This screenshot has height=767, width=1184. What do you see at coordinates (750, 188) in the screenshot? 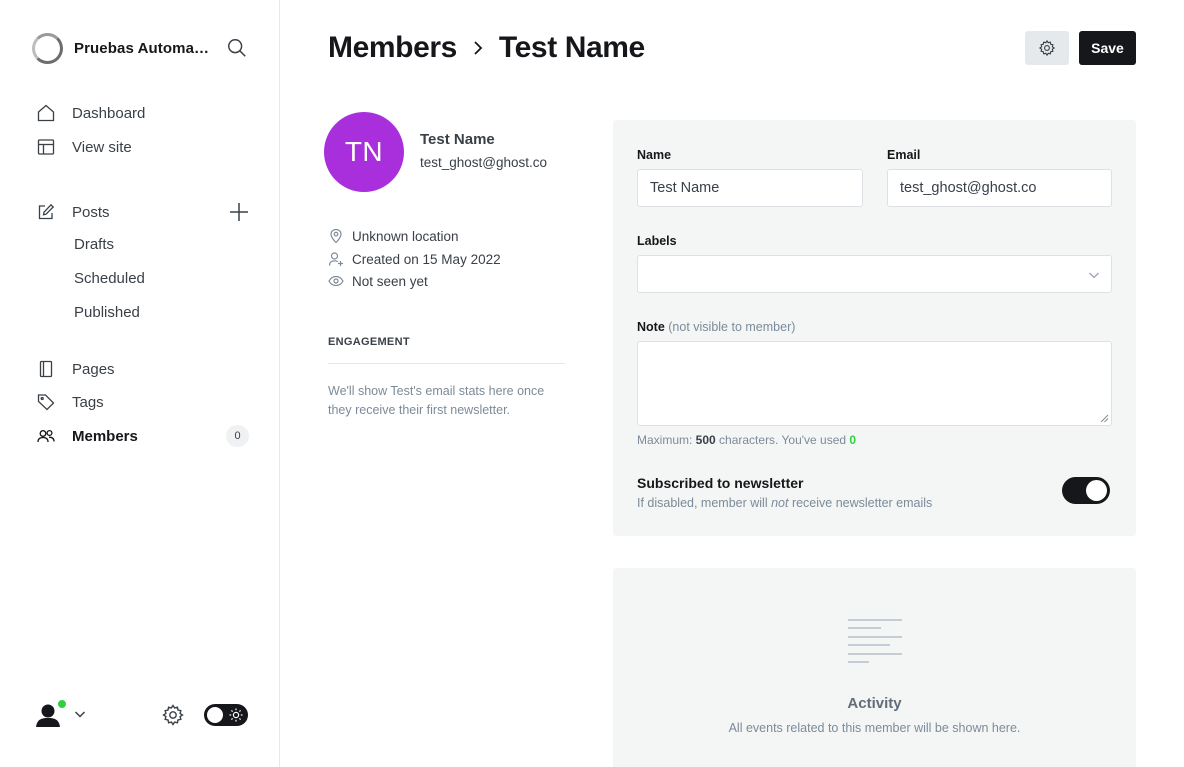
I see `name-input: Test Name` at bounding box center [750, 188].